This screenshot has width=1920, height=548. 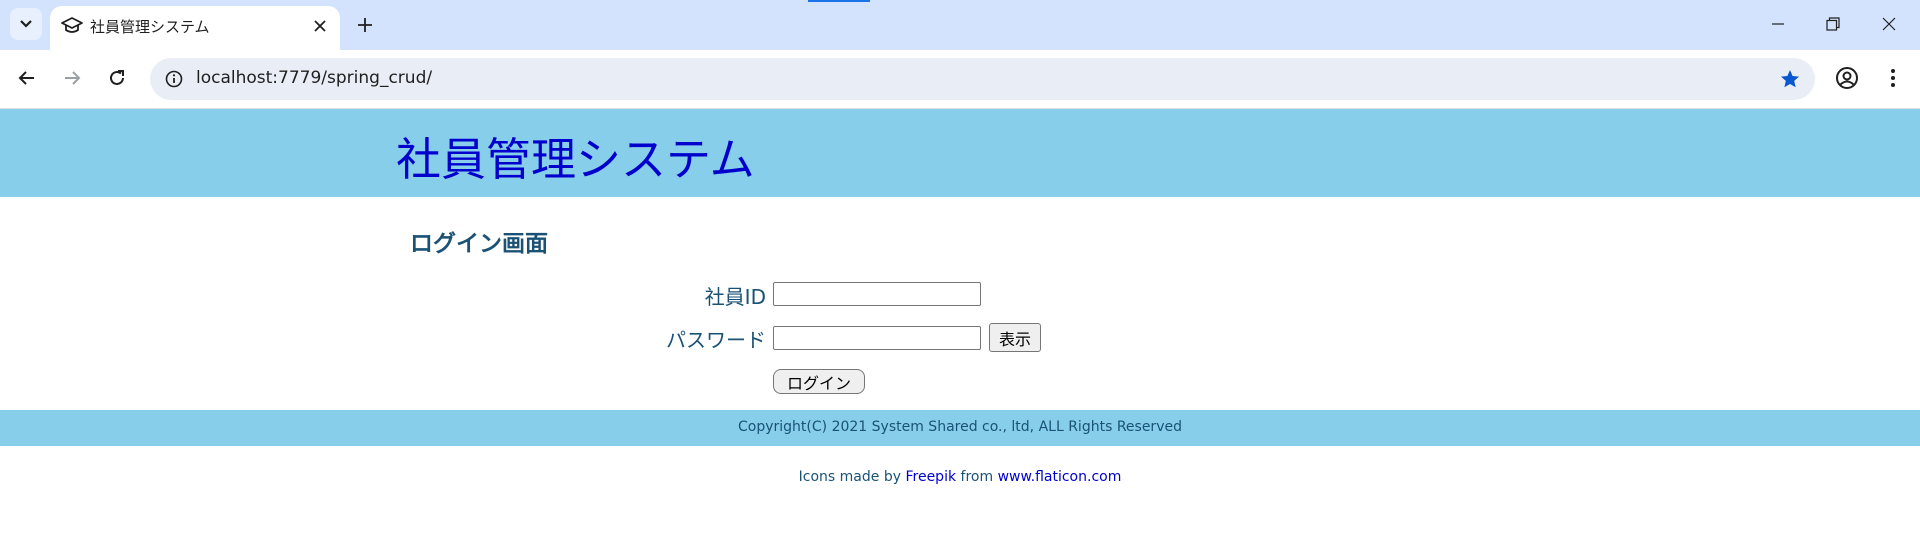 What do you see at coordinates (819, 381) in the screenshot?
I see `login-button: ログイン` at bounding box center [819, 381].